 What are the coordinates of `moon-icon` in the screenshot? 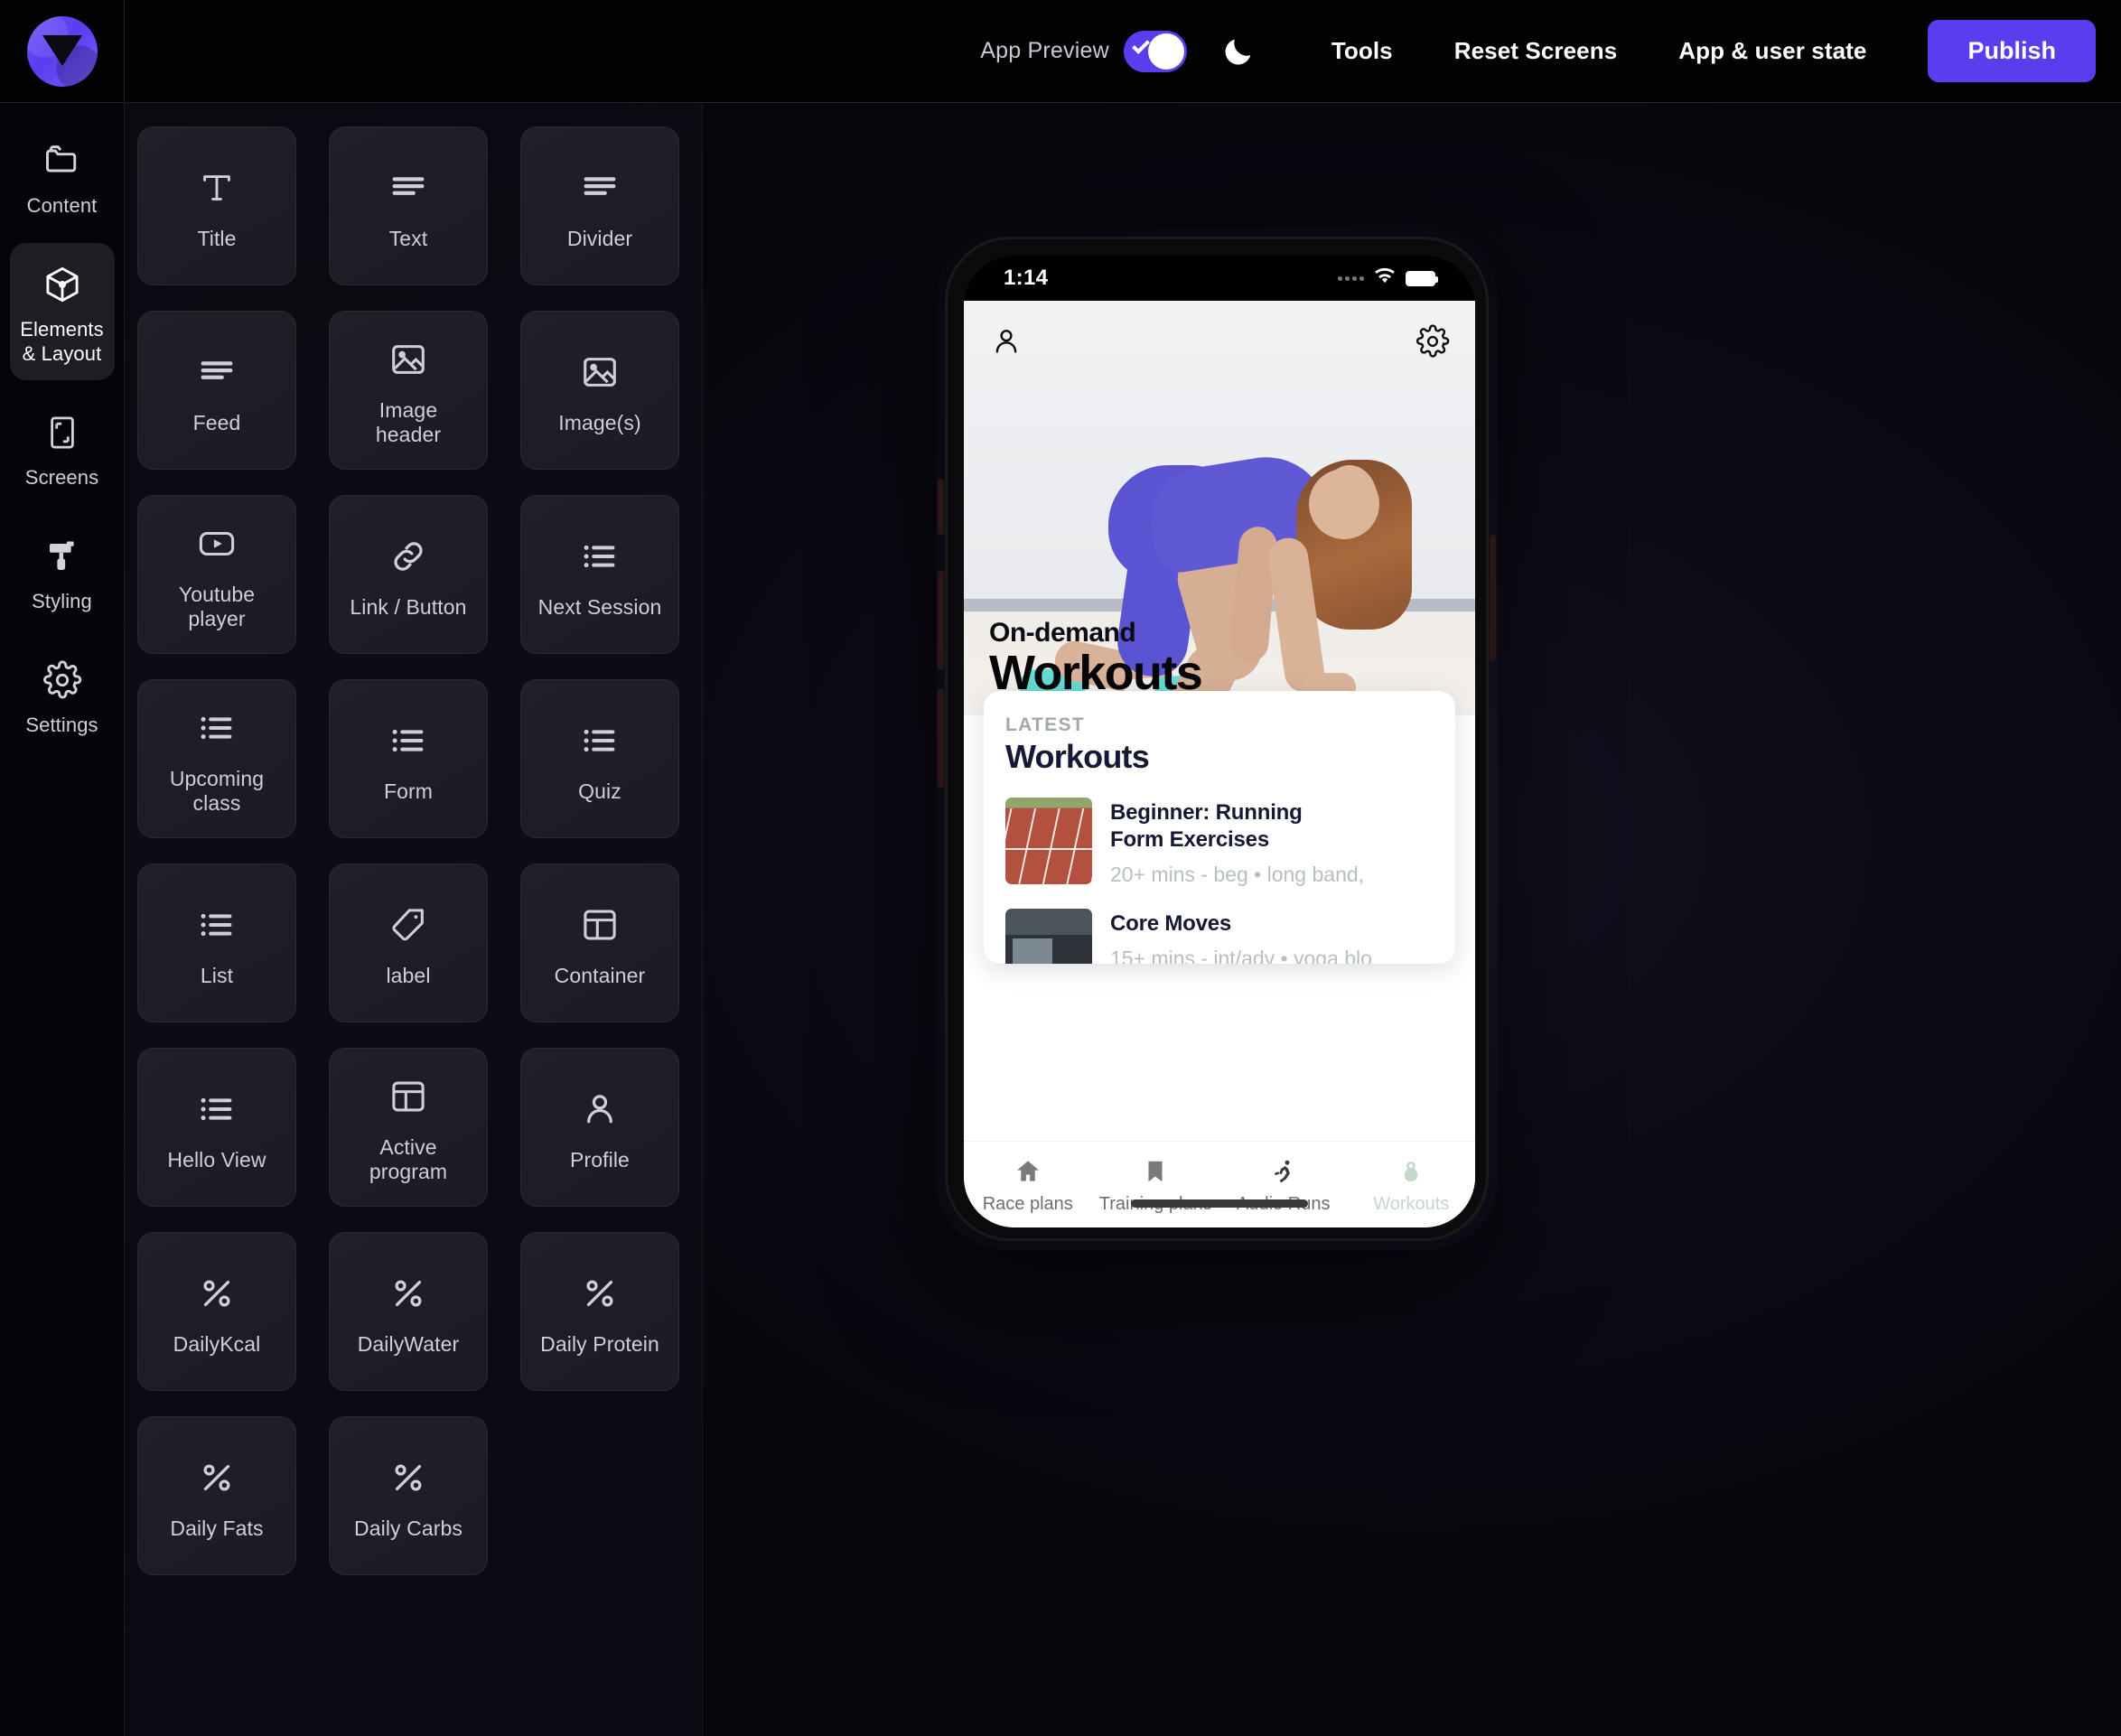 It's located at (1239, 51).